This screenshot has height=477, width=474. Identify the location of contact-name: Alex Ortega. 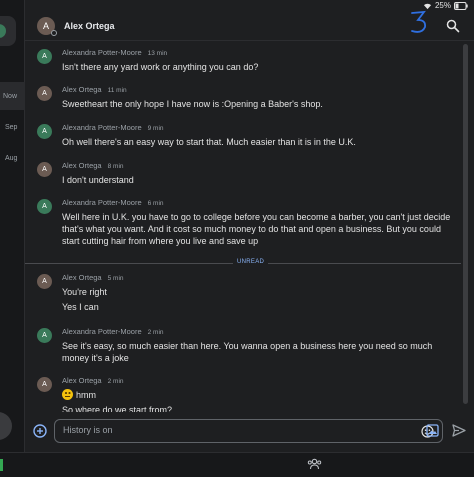
(89, 25).